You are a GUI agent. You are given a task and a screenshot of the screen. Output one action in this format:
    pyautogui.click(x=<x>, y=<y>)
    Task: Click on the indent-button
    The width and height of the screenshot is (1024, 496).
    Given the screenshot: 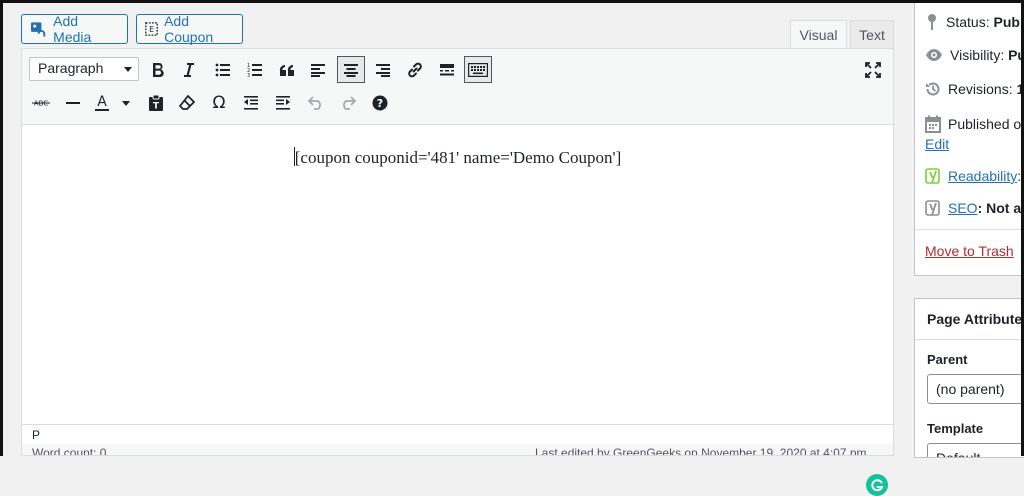 What is the action you would take?
    pyautogui.click(x=283, y=103)
    